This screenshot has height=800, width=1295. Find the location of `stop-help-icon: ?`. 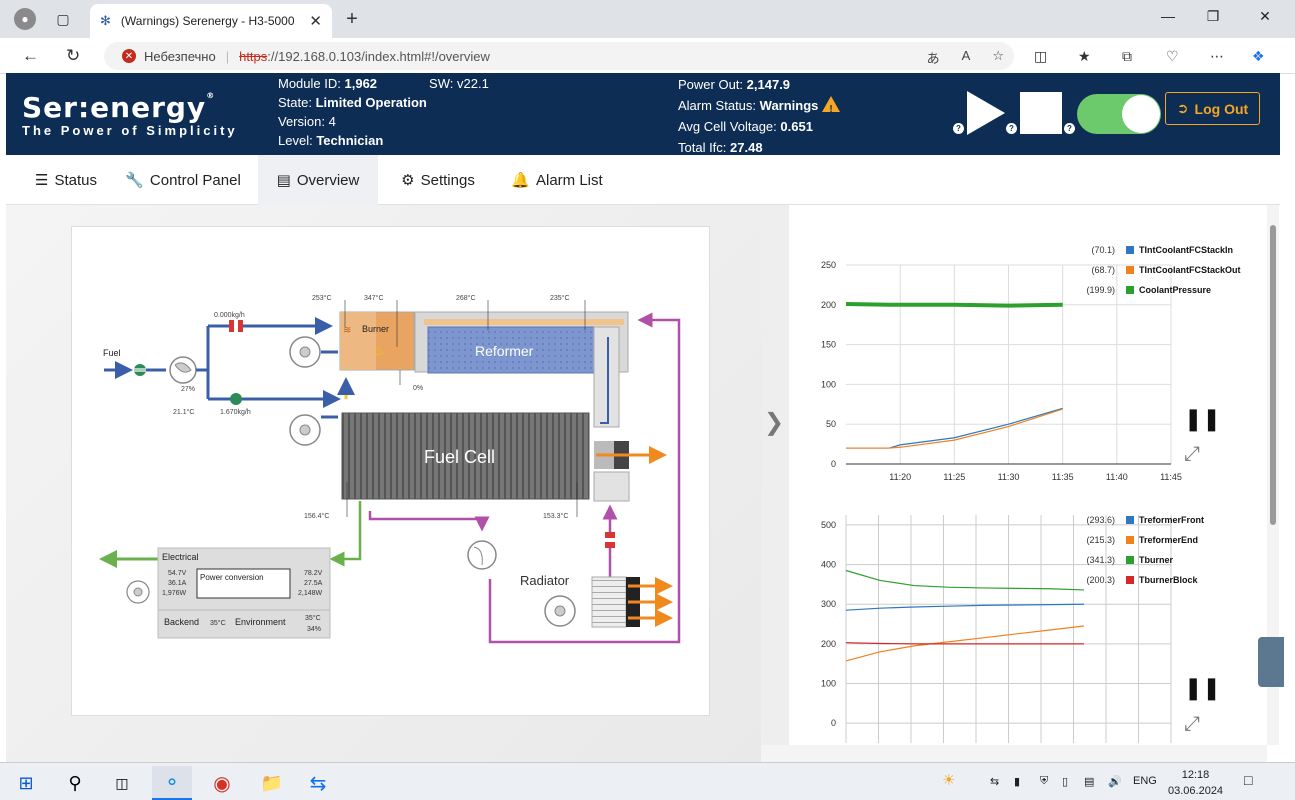

stop-help-icon: ? is located at coordinates (1011, 128).